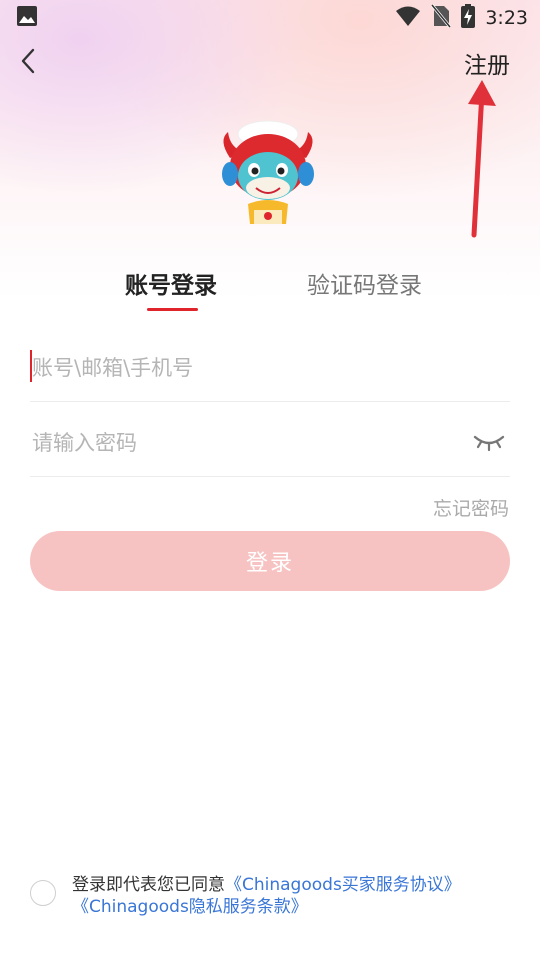 The image size is (540, 960). I want to click on password-input, so click(245, 443).